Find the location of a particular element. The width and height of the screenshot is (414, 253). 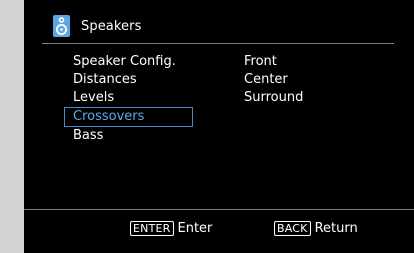

header: Speakers is located at coordinates (97, 26).